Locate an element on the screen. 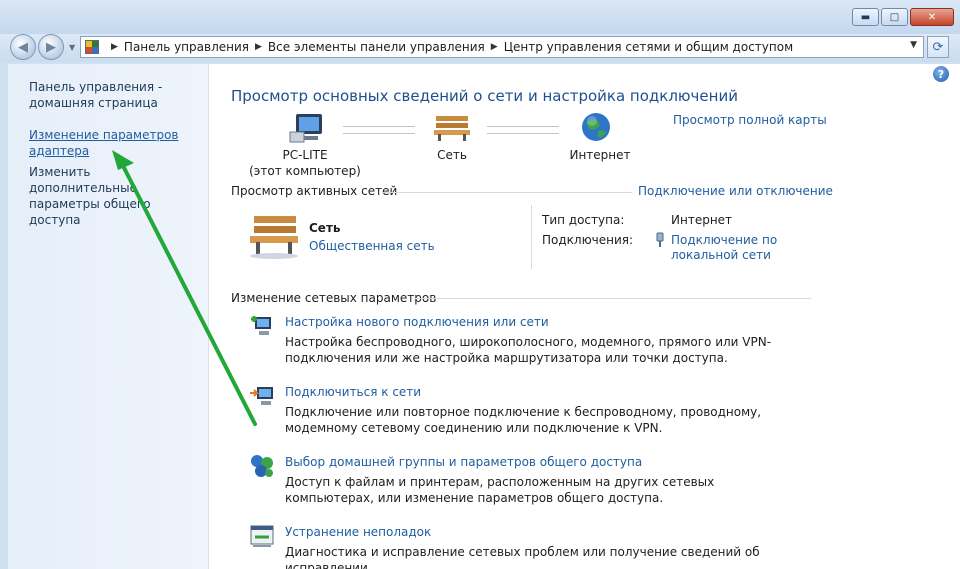 The image size is (960, 569). access-type-value: Интернет is located at coordinates (702, 220).